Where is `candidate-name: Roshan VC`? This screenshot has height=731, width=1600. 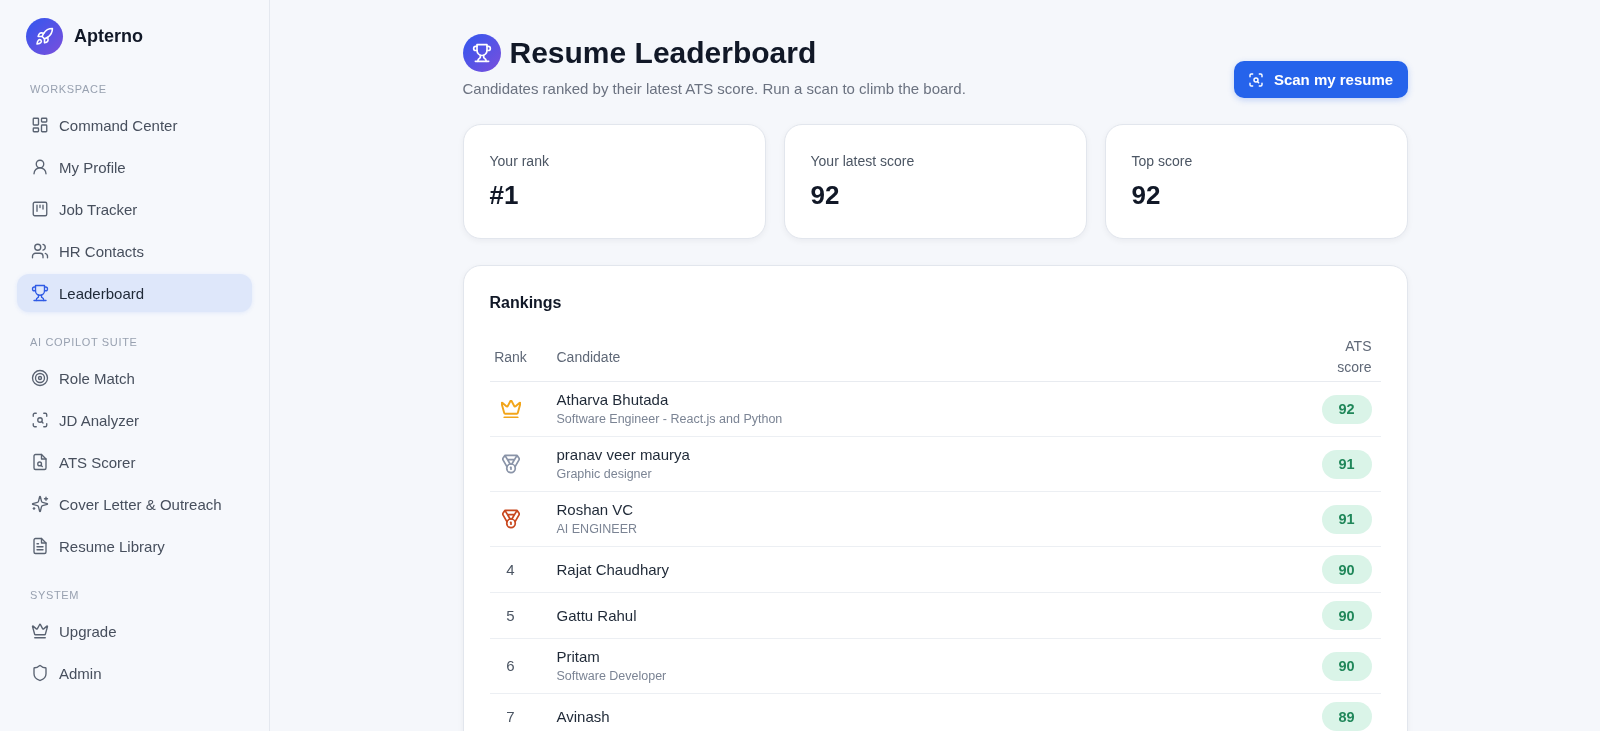 candidate-name: Roshan VC is located at coordinates (595, 510).